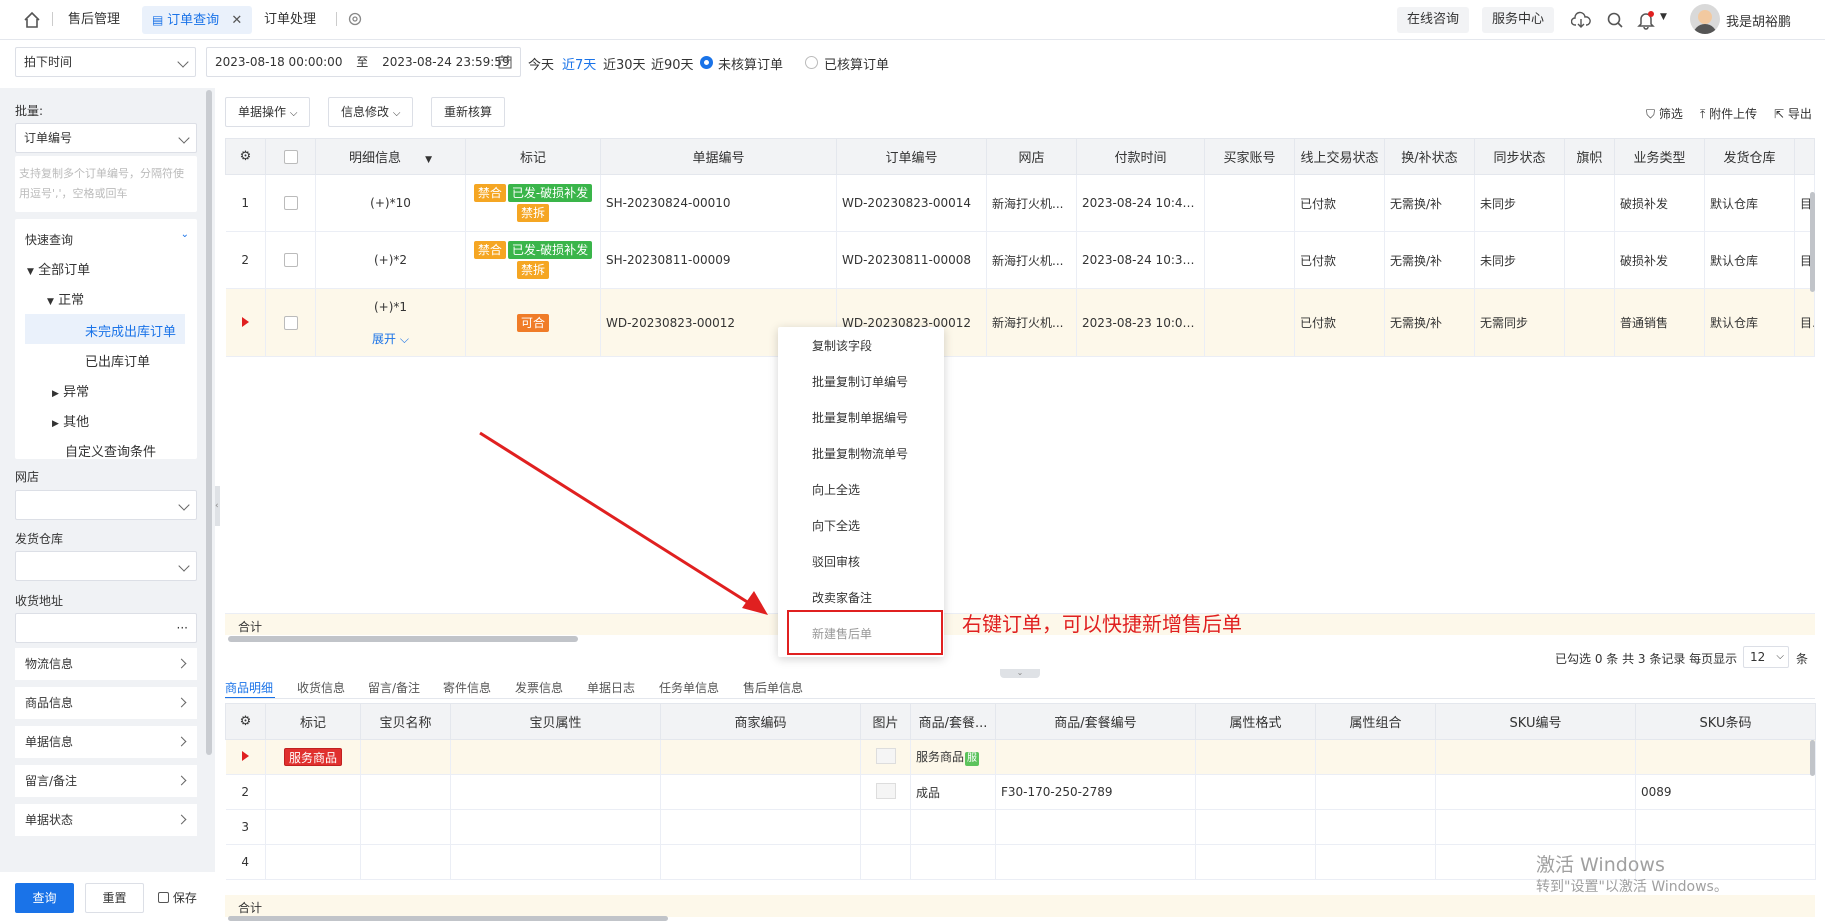 The image size is (1825, 924). I want to click on bell-icon, so click(1646, 20).